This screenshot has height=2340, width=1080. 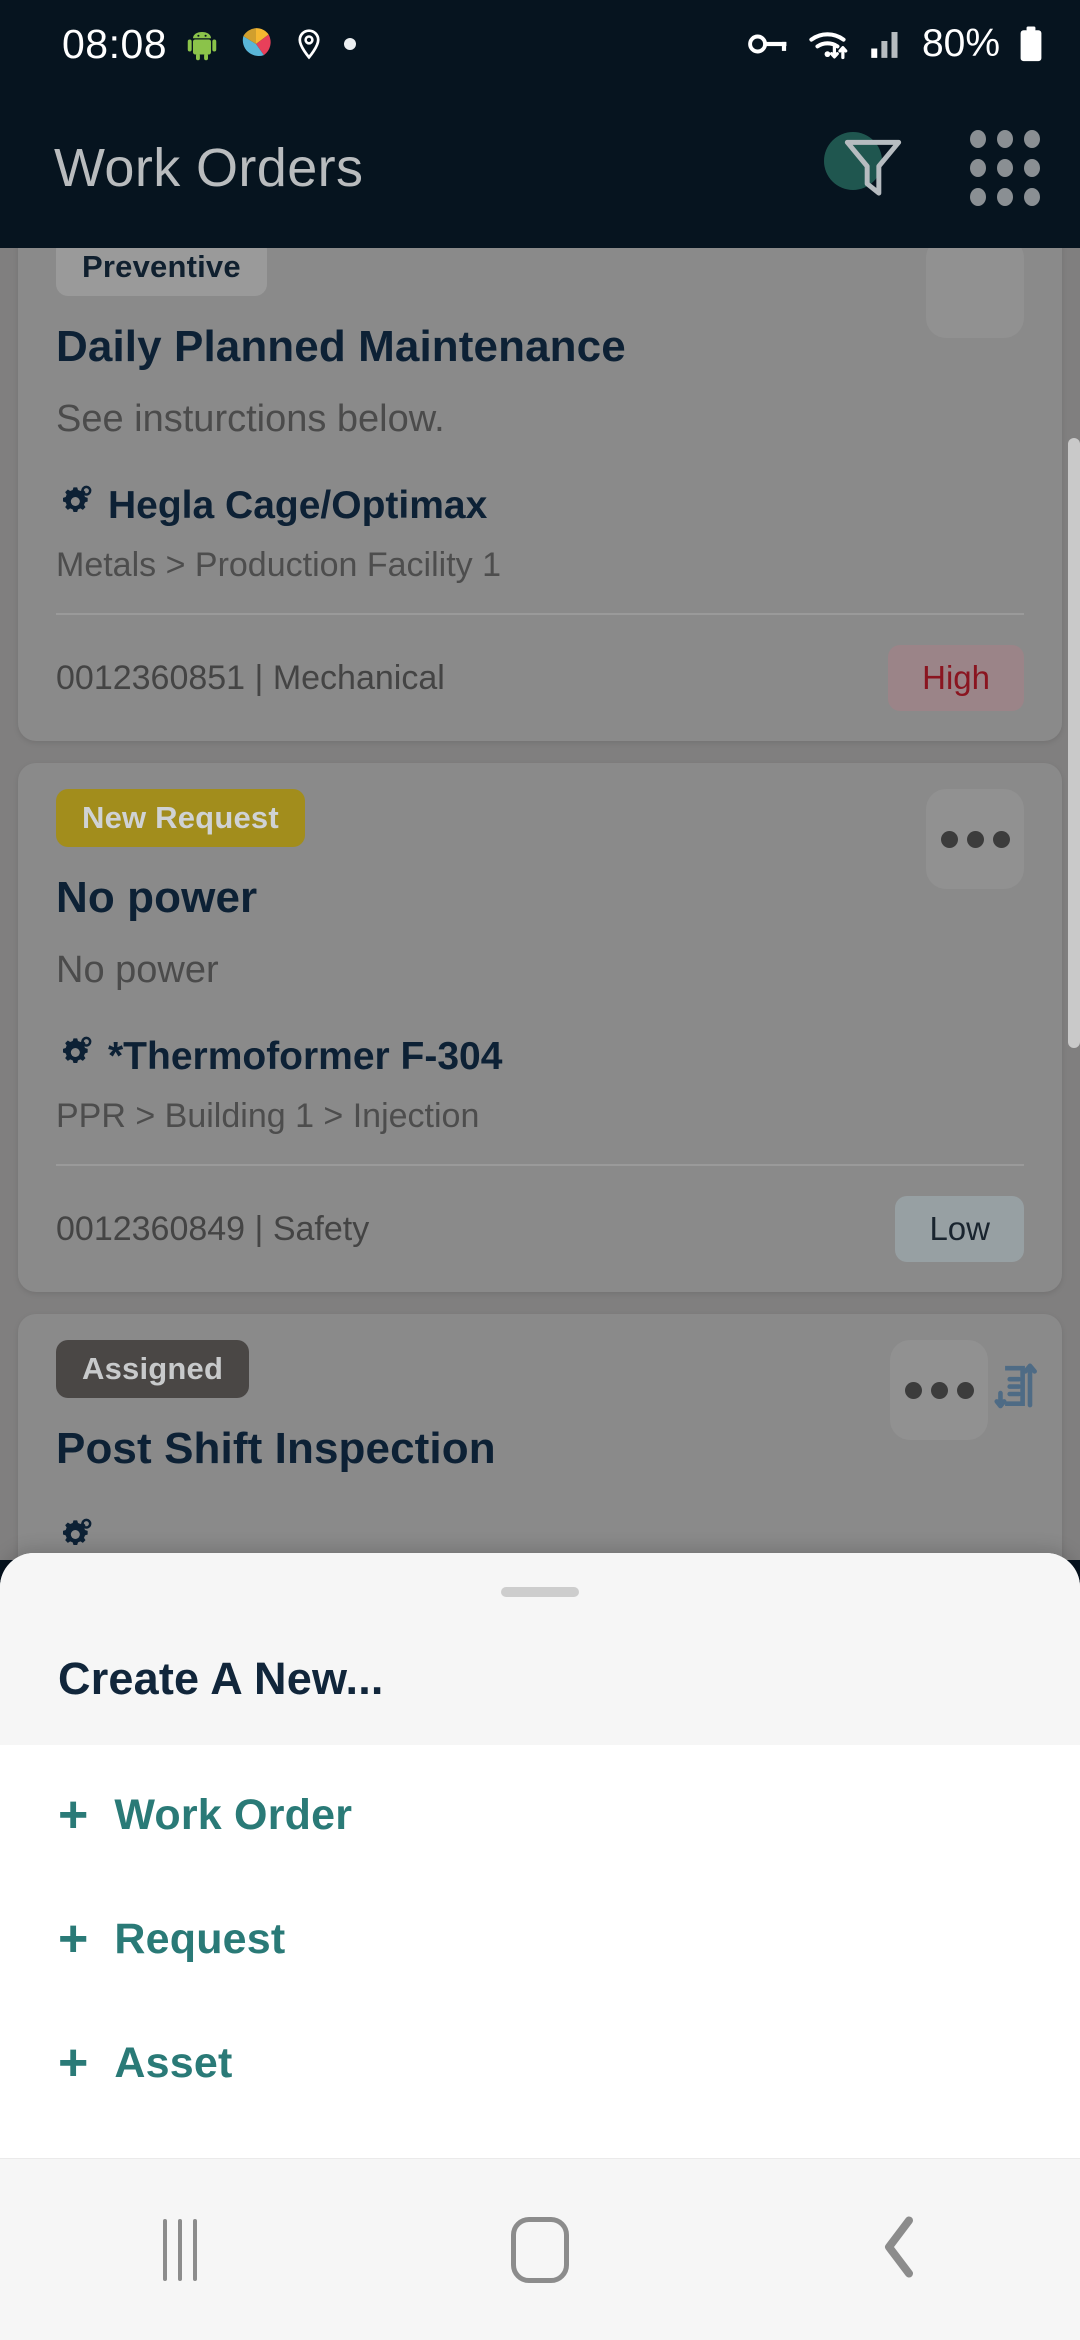 I want to click on vpn-key-icon, so click(x=769, y=44).